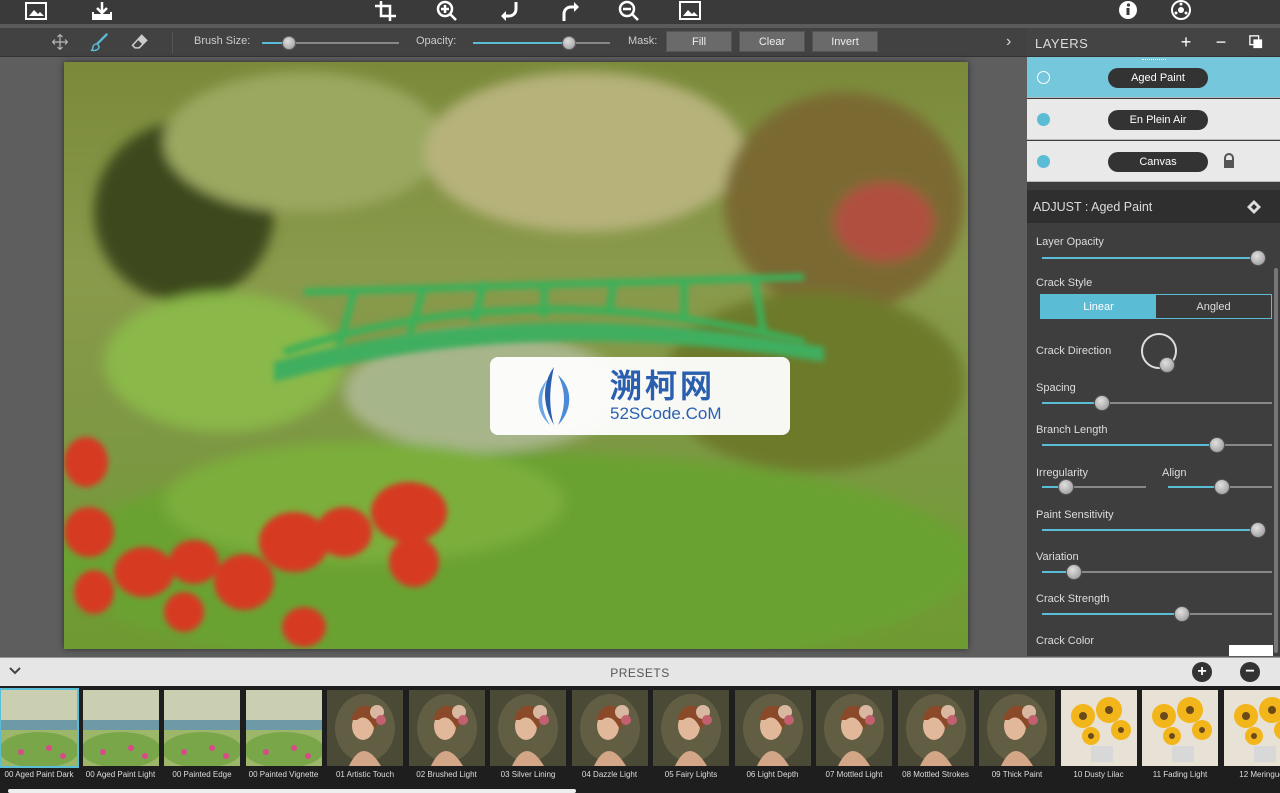 This screenshot has height=793, width=1280. I want to click on crack-style-angled: Angled, so click(1213, 306).